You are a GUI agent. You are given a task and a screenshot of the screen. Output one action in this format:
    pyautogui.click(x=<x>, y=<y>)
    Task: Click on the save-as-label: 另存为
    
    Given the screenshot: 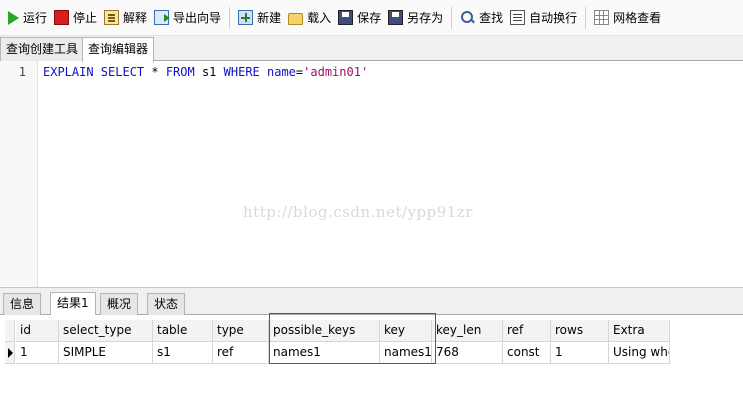 What is the action you would take?
    pyautogui.click(x=425, y=18)
    